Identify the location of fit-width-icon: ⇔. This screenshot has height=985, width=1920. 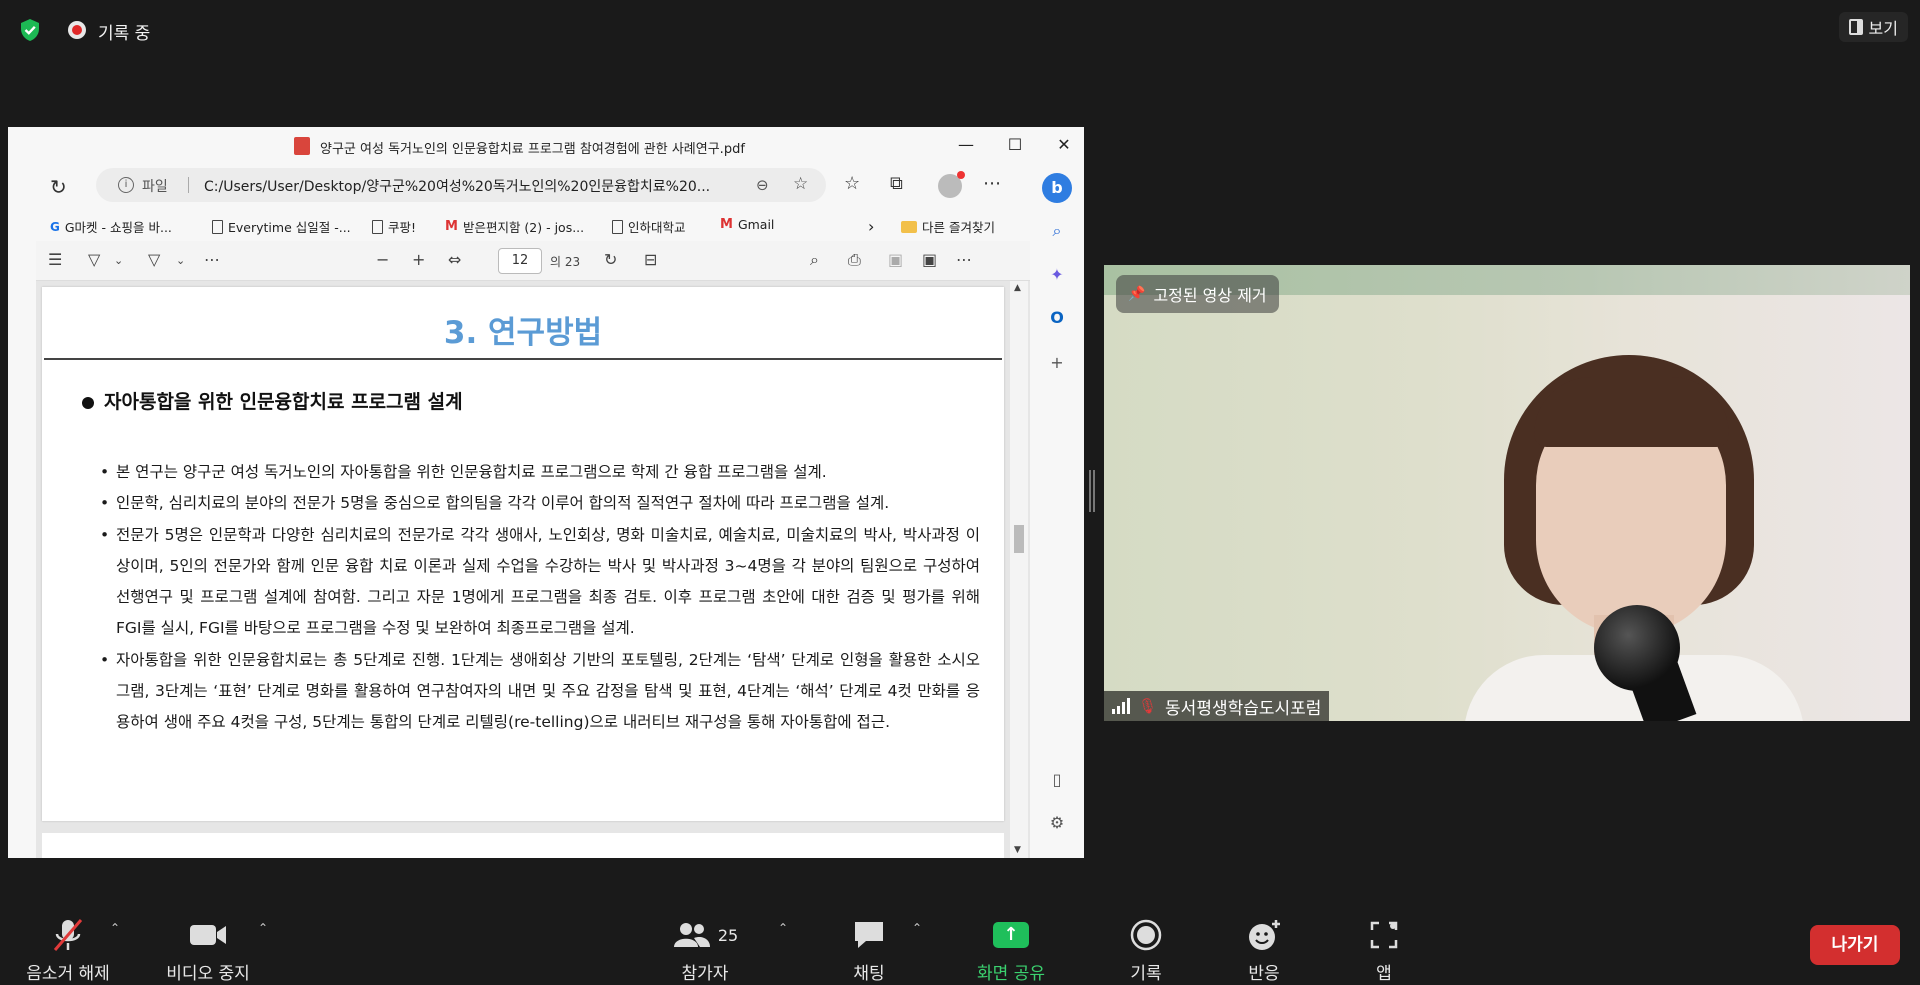
(454, 259).